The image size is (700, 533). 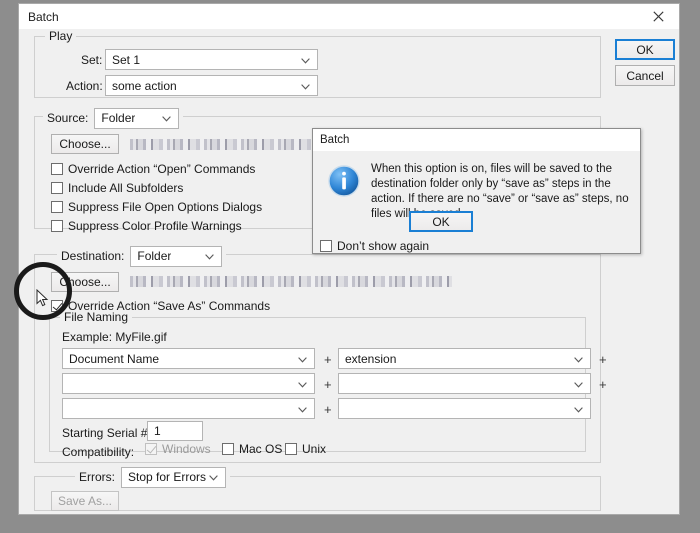 I want to click on errors-legend-control: Errors: Stop for Errors, so click(x=152, y=477).